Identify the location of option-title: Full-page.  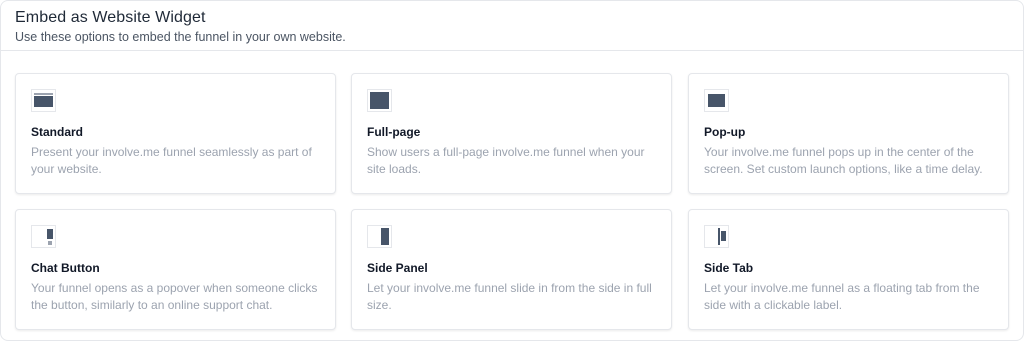
(394, 132).